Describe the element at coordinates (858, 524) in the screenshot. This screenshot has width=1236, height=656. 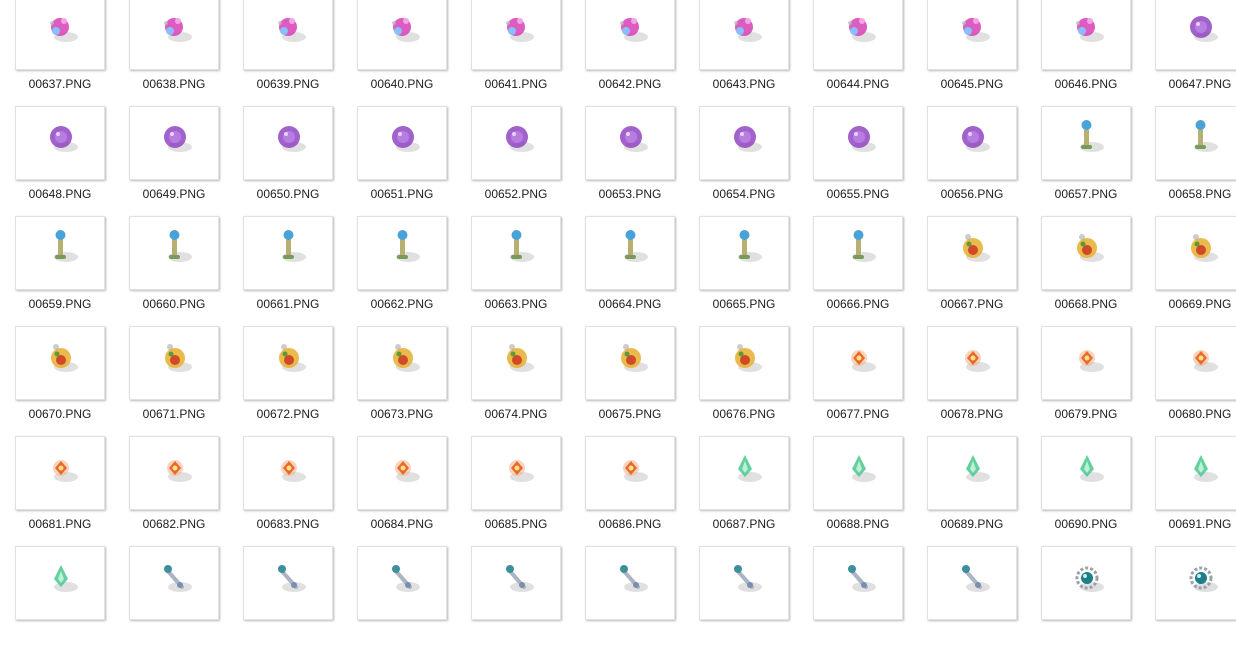
I see `file-name-label: 00688.PNG` at that location.